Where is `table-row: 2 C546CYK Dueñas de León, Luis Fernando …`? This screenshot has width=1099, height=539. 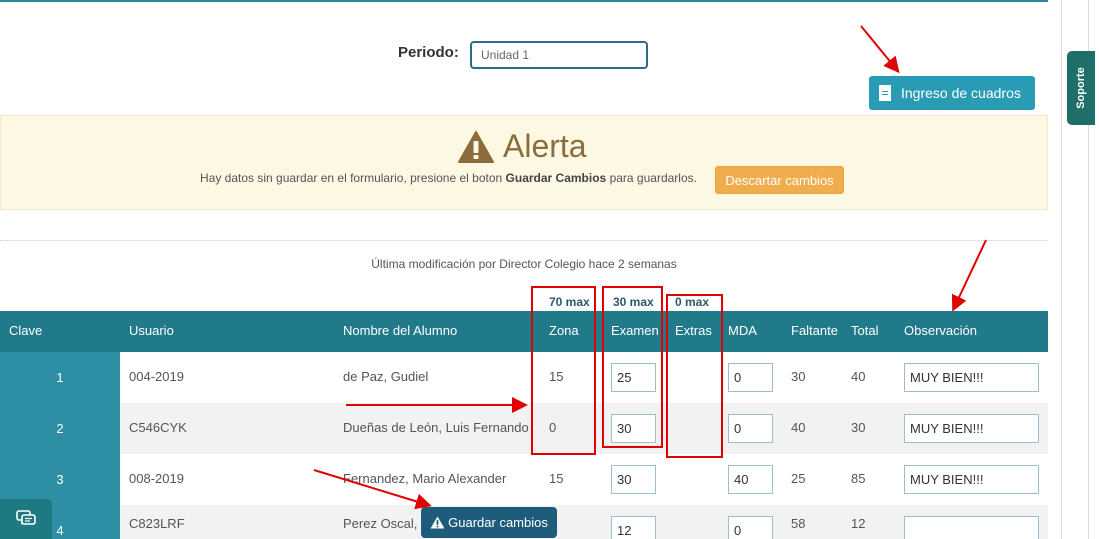 table-row: 2 C546CYK Dueñas de León, Luis Fernando … is located at coordinates (524, 428).